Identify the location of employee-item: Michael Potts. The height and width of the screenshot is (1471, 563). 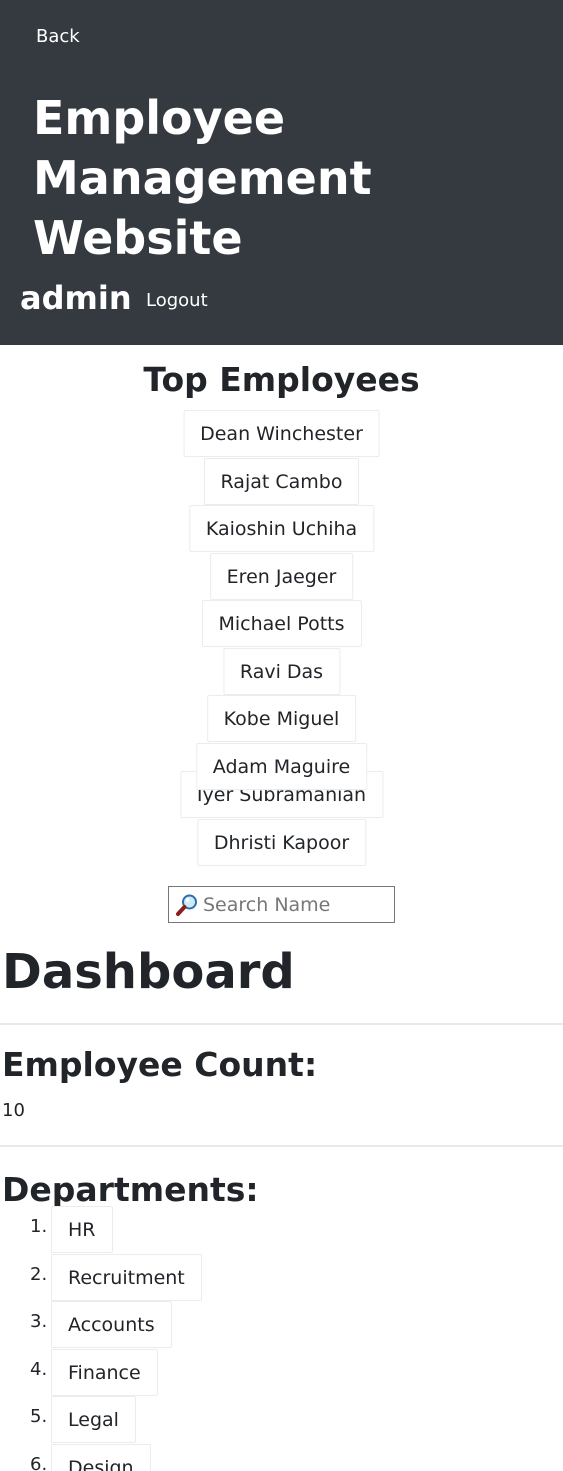
(281, 623).